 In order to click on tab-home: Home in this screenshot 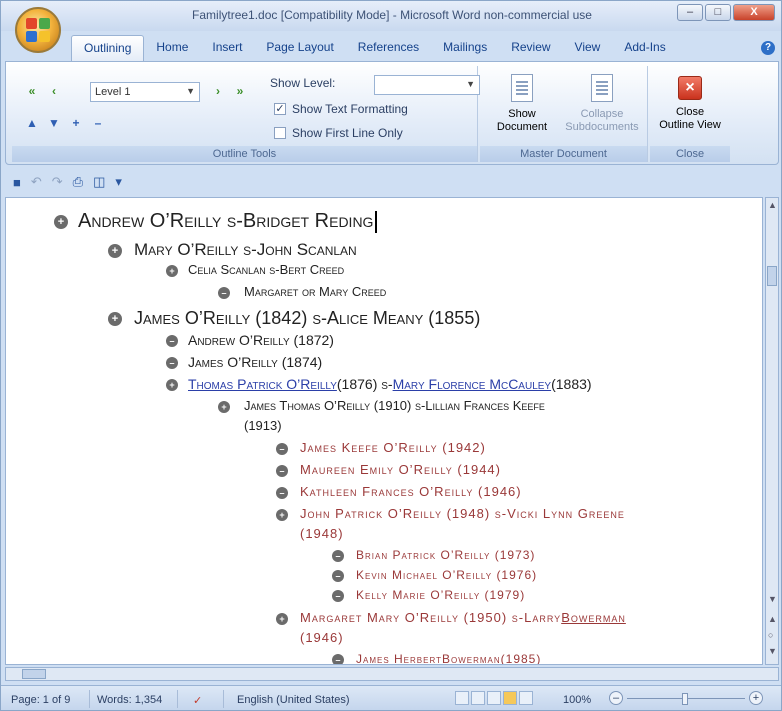, I will do `click(172, 48)`.